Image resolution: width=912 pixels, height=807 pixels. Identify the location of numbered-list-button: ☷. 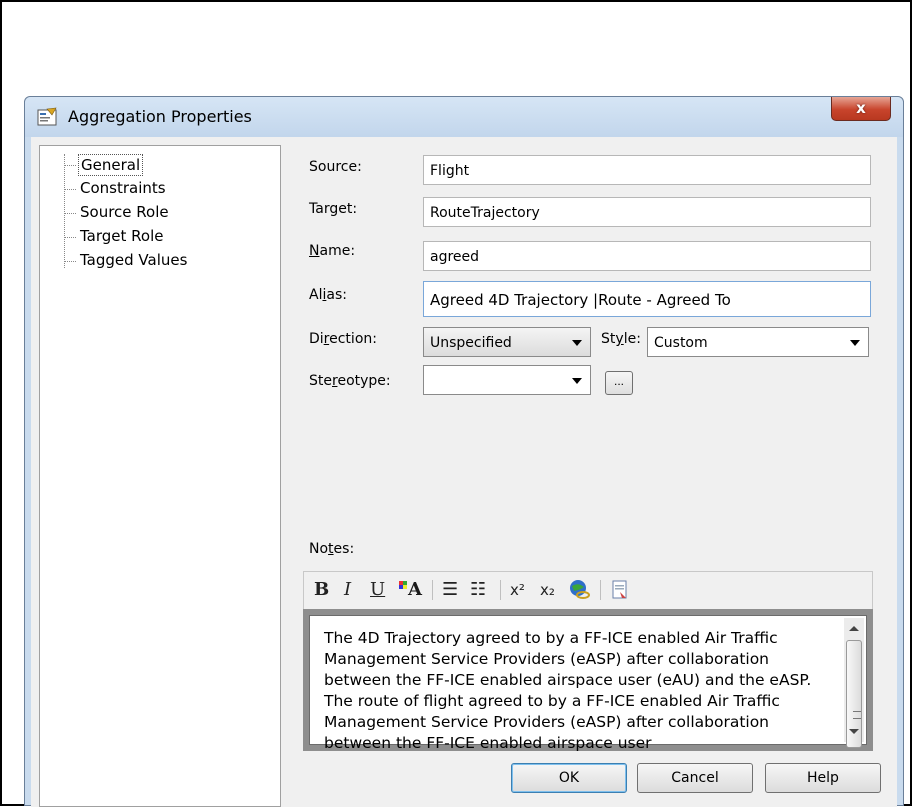
(478, 590).